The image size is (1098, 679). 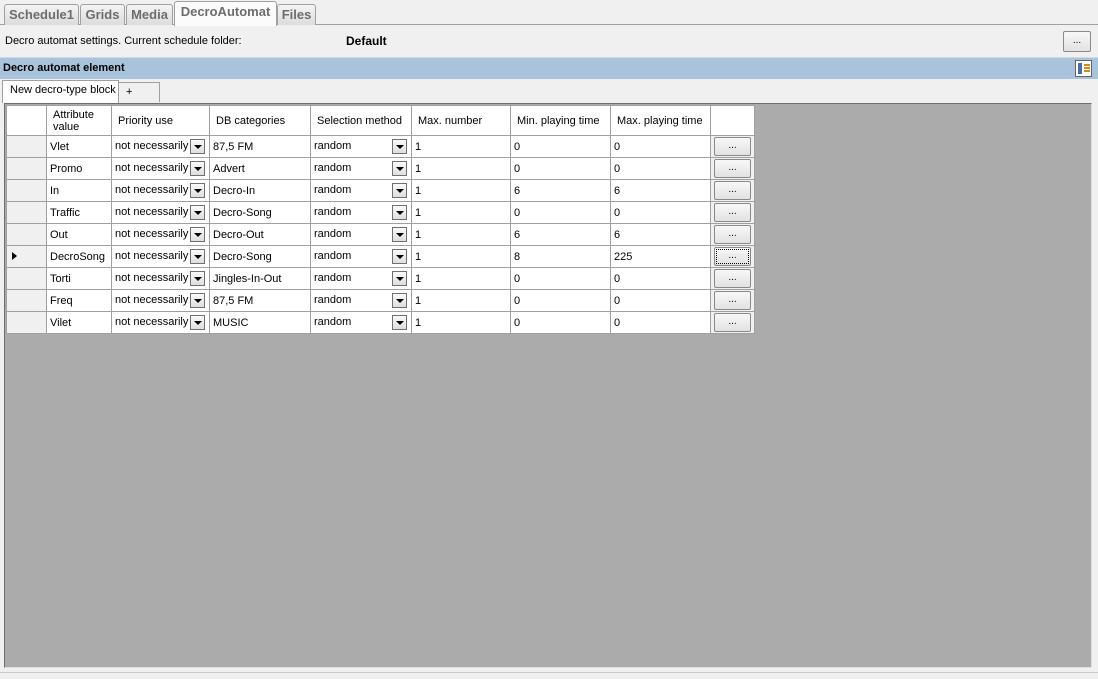 What do you see at coordinates (660, 256) in the screenshot?
I see `max-playing-time-cell: 225` at bounding box center [660, 256].